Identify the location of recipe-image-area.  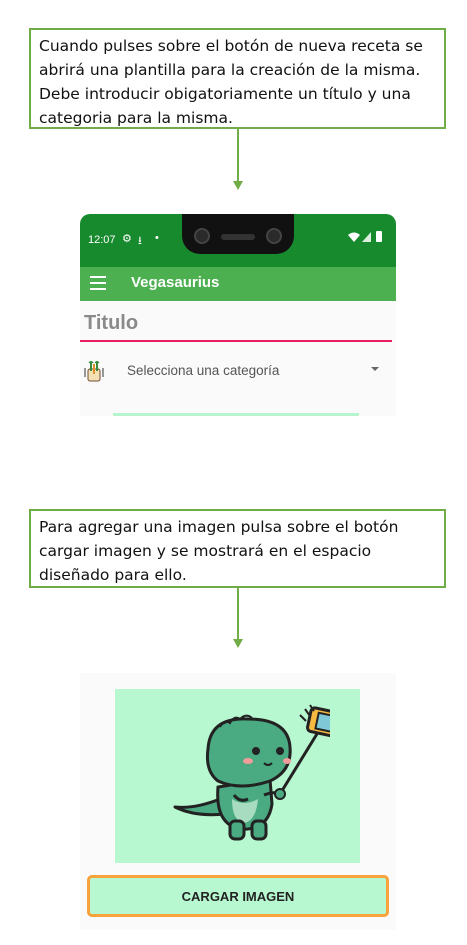
(237, 776).